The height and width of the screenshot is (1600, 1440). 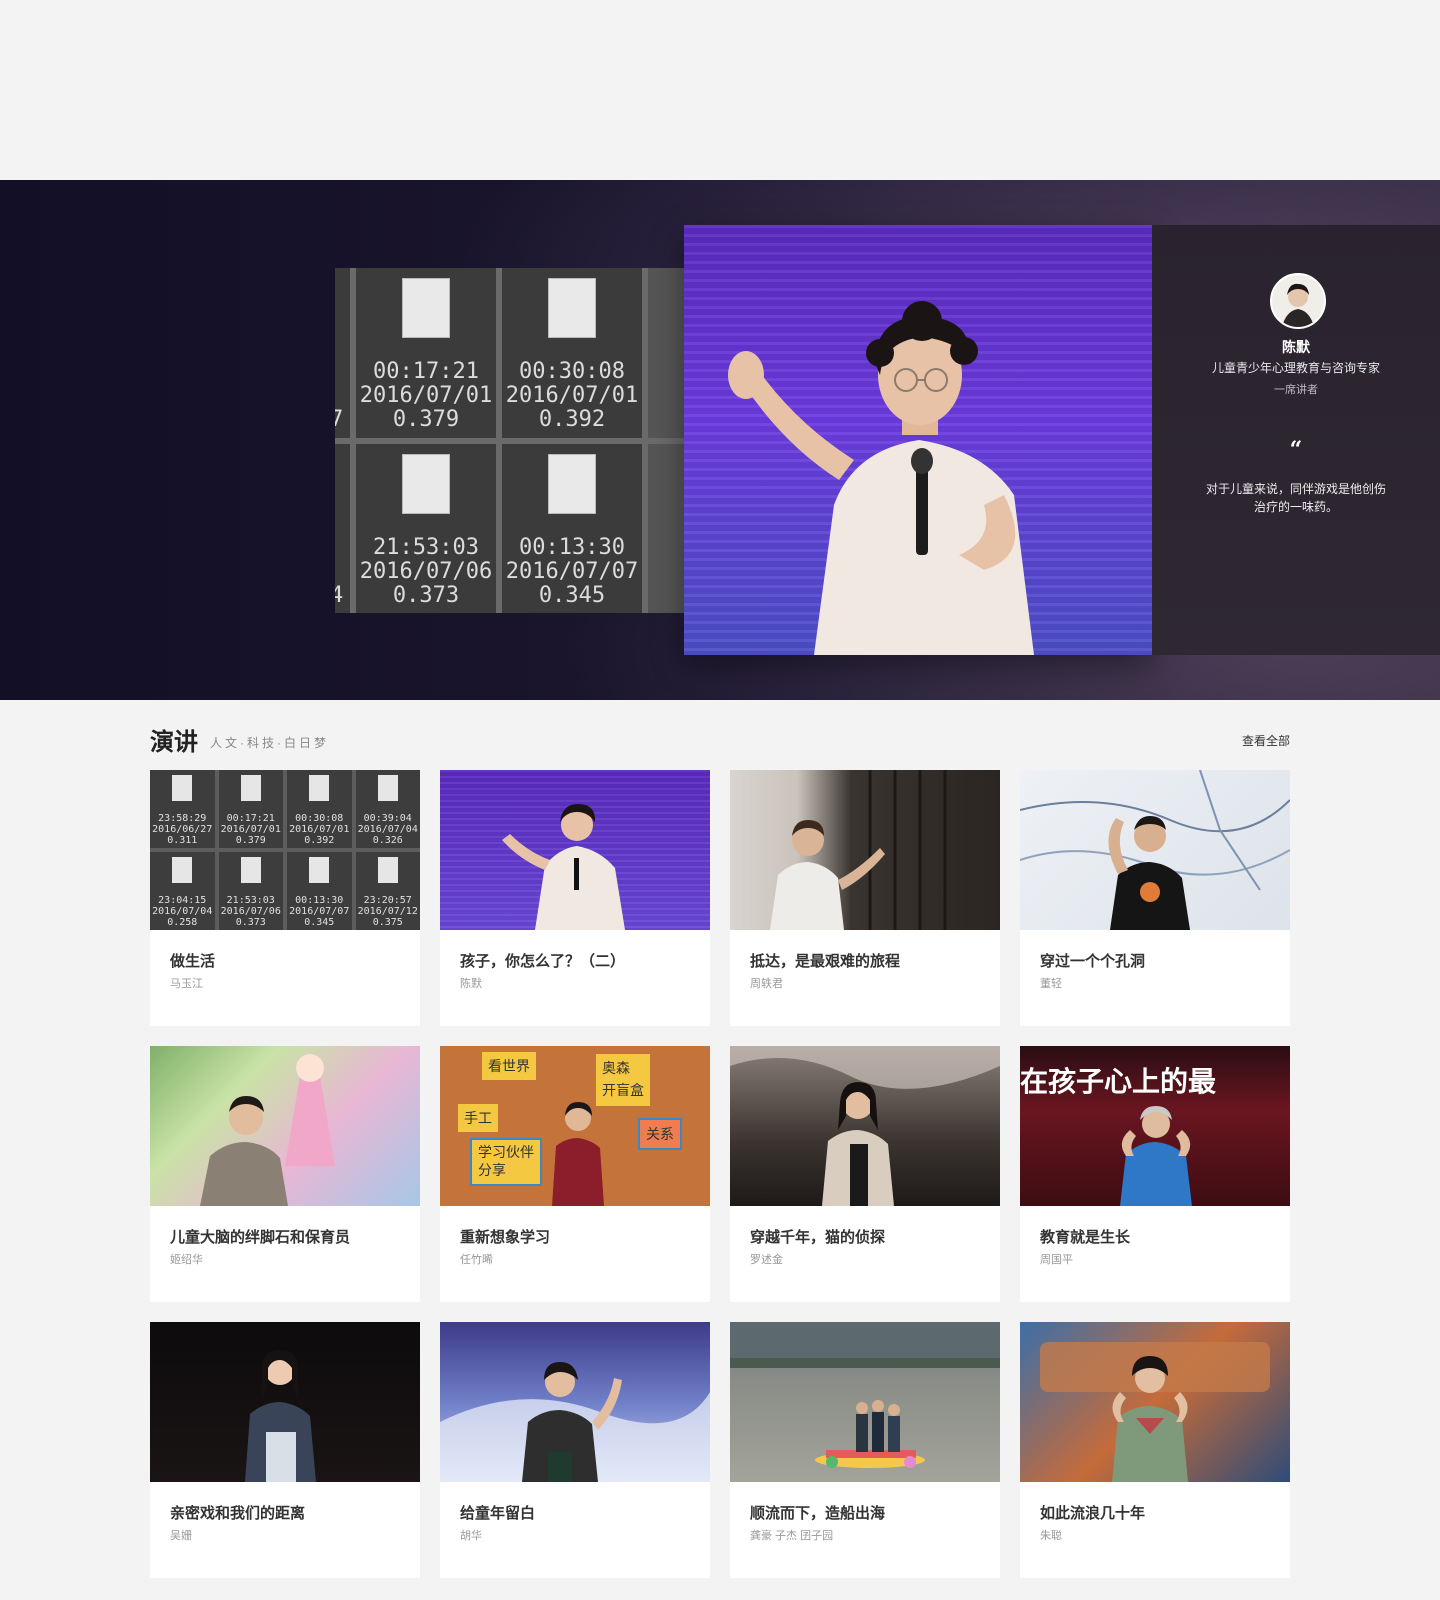 I want to click on talk-speaker: 吴姗, so click(x=181, y=1535).